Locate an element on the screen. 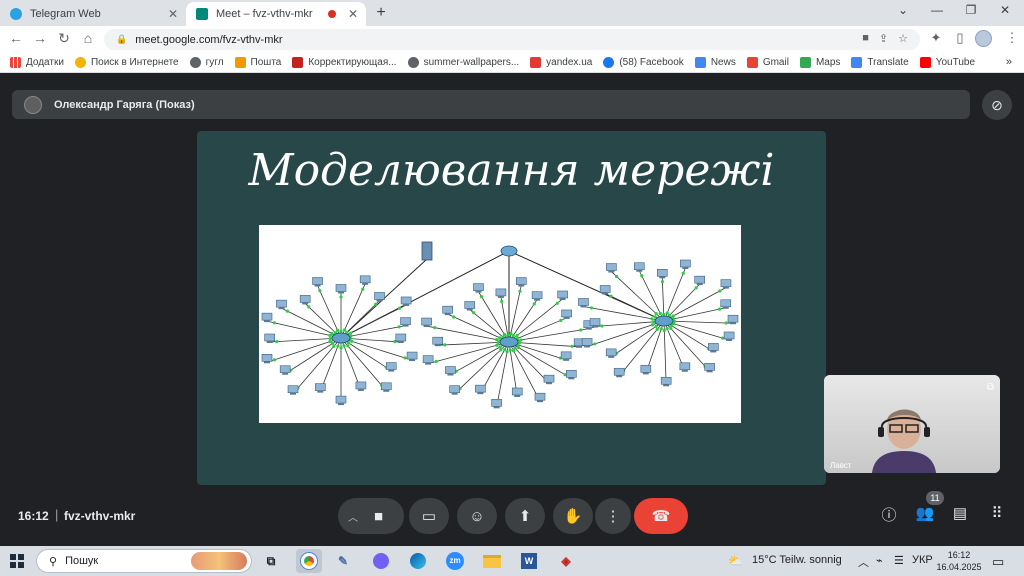 The height and width of the screenshot is (576, 1024). language-indicator: УКР is located at coordinates (922, 560).